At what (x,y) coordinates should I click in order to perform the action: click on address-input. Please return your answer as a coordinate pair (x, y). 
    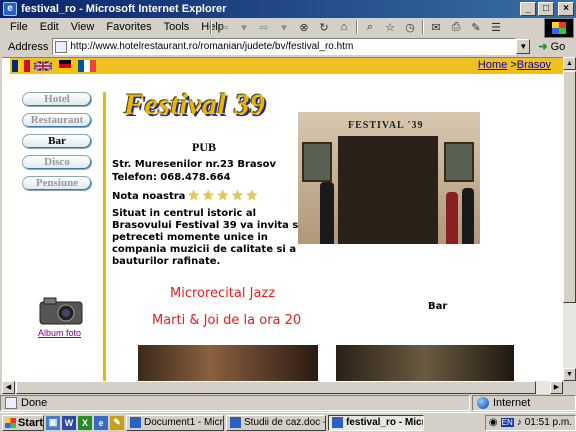
    Looking at the image, I should click on (285, 46).